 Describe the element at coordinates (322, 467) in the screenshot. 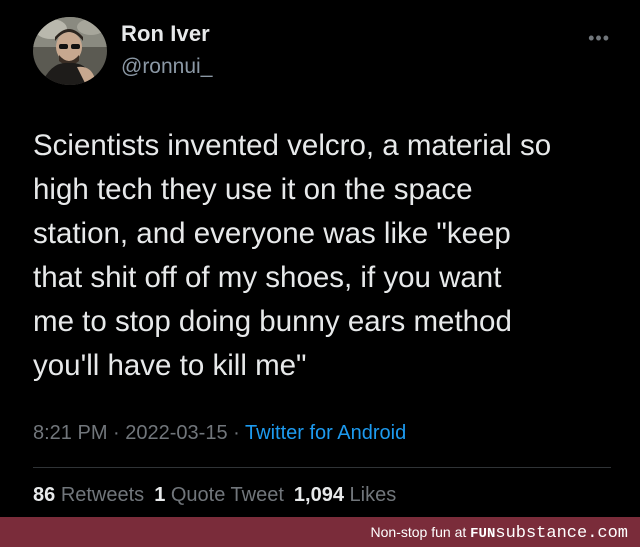

I see `divider` at that location.